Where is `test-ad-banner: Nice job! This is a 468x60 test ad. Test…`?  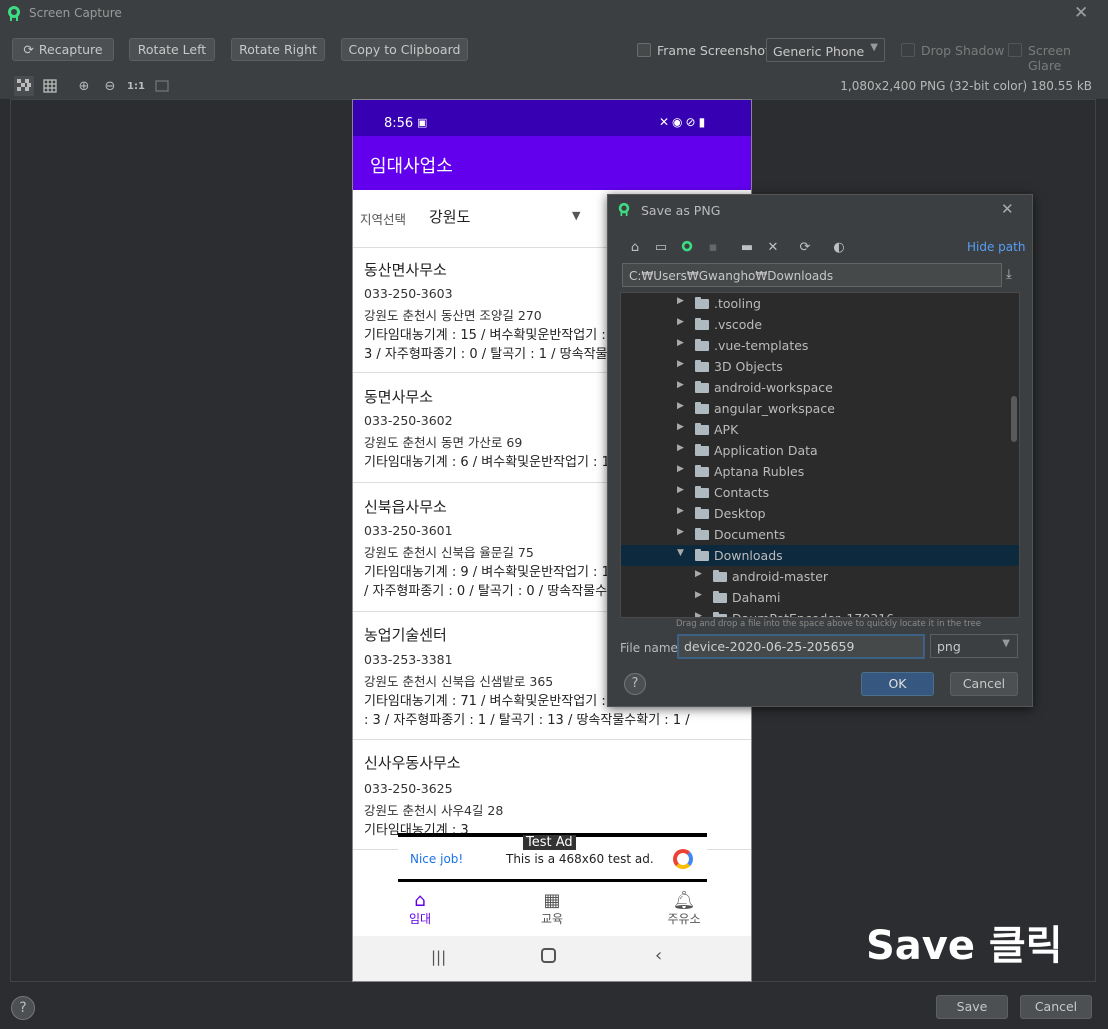 test-ad-banner: Nice job! This is a 468x60 test ad. Test… is located at coordinates (552, 858).